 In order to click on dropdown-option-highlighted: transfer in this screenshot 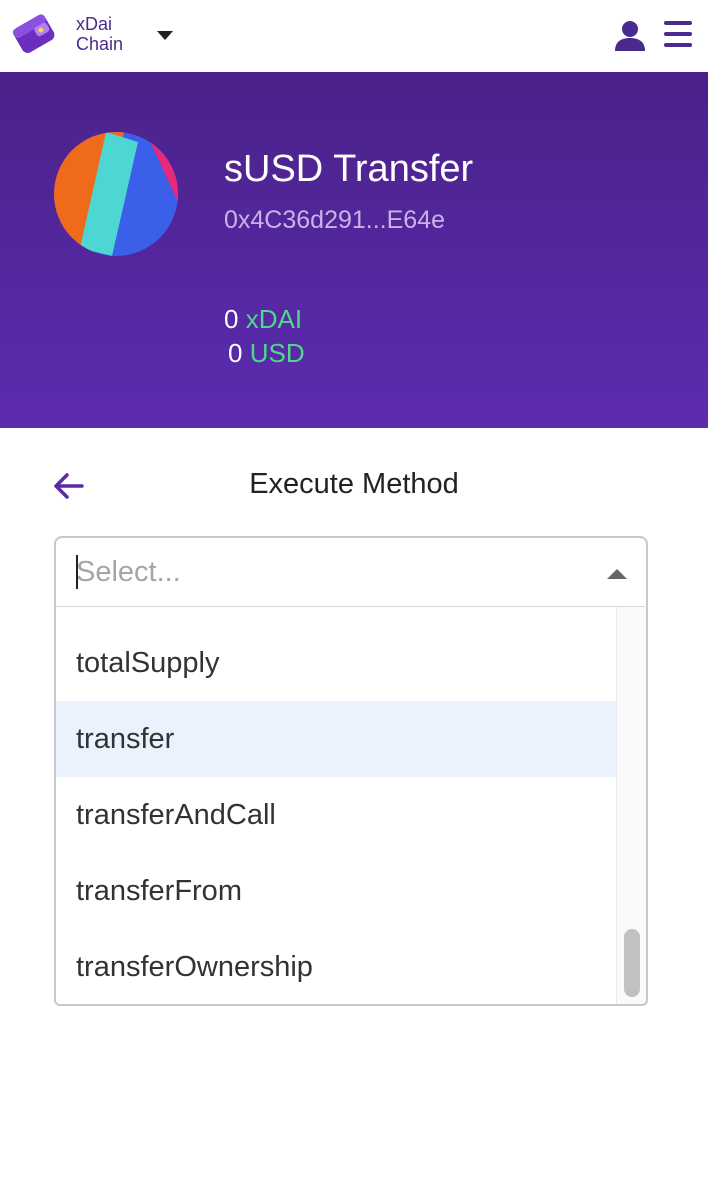, I will do `click(337, 739)`.